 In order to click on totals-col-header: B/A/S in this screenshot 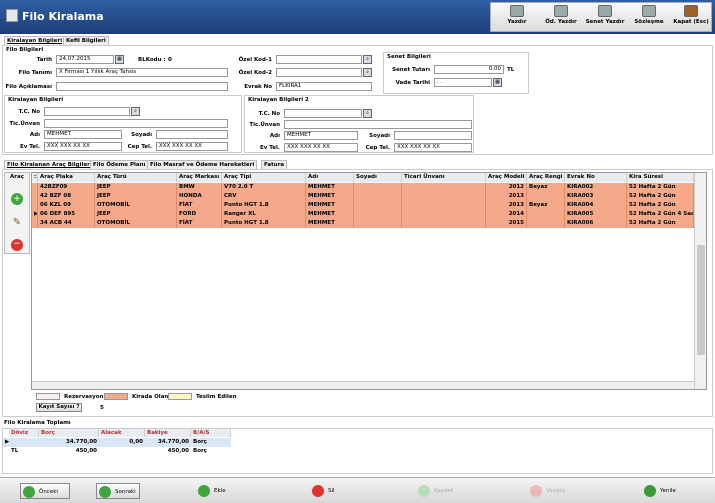, I will do `click(211, 433)`.